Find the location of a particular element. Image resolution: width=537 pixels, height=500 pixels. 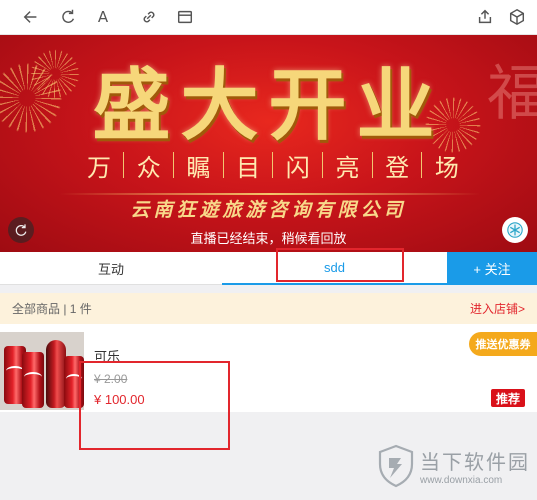

cube-icon is located at coordinates (517, 17).